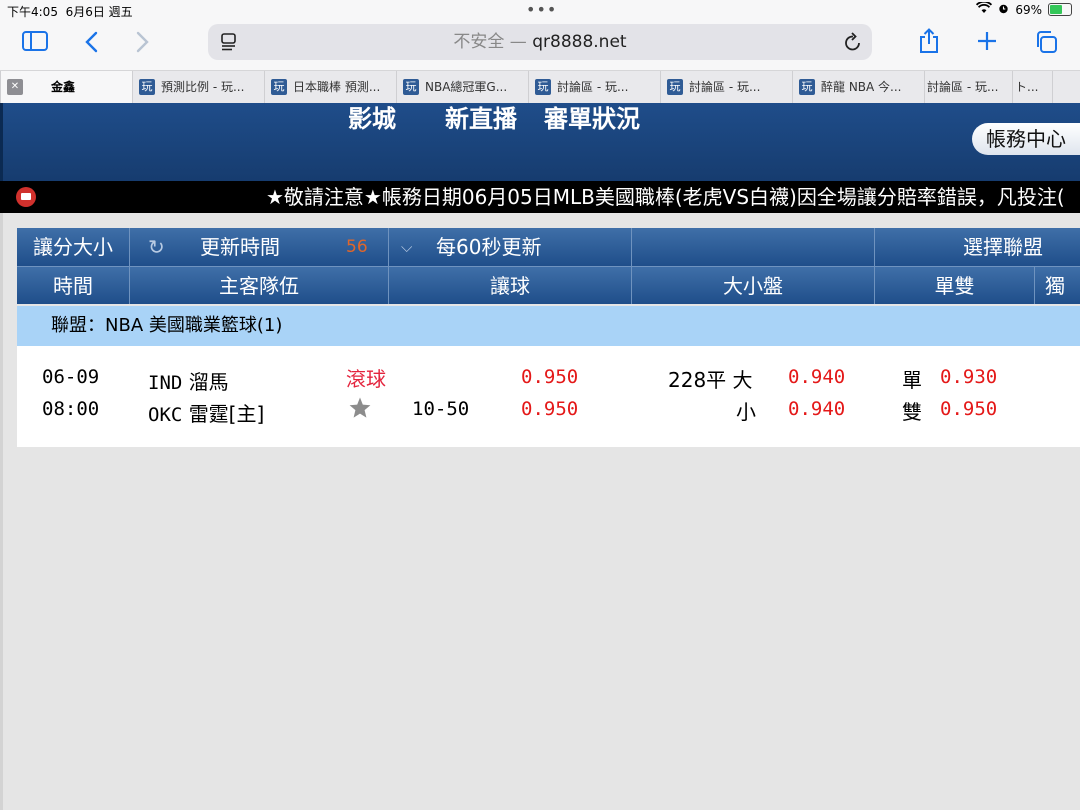 This screenshot has width=1080, height=810. Describe the element at coordinates (91, 44) in the screenshot. I see `back-icon` at that location.